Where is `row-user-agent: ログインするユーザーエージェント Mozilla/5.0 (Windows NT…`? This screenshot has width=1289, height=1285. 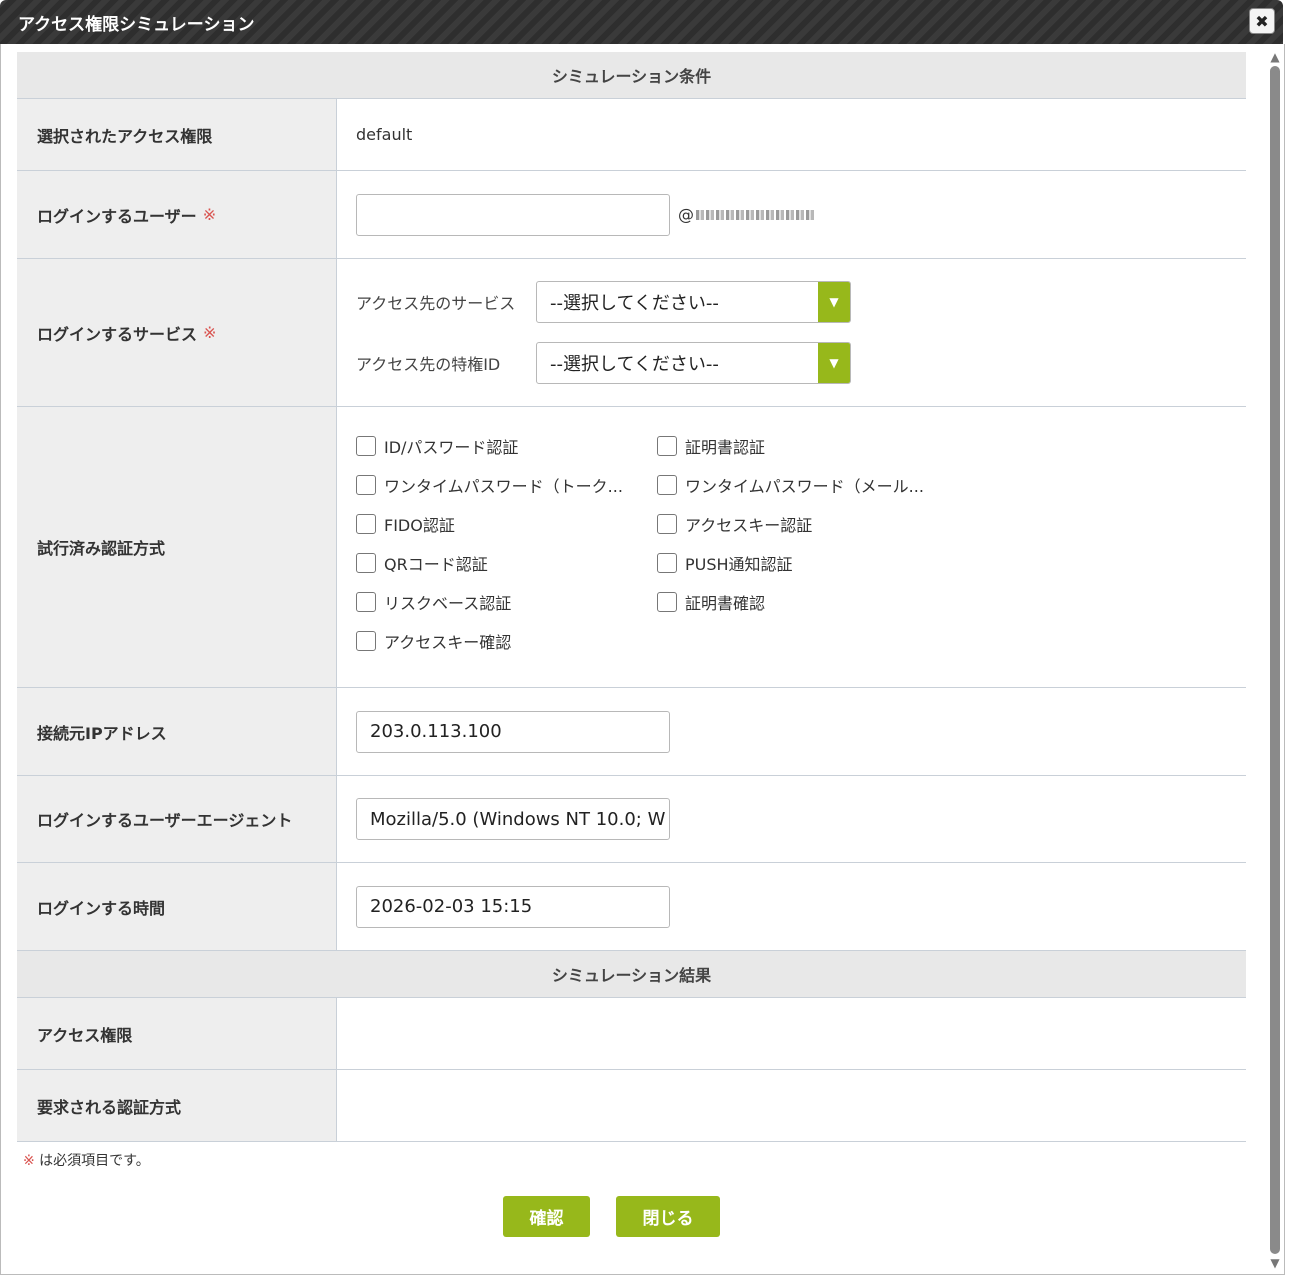 row-user-agent: ログインするユーザーエージェント Mozilla/5.0 (Windows NT… is located at coordinates (631, 819).